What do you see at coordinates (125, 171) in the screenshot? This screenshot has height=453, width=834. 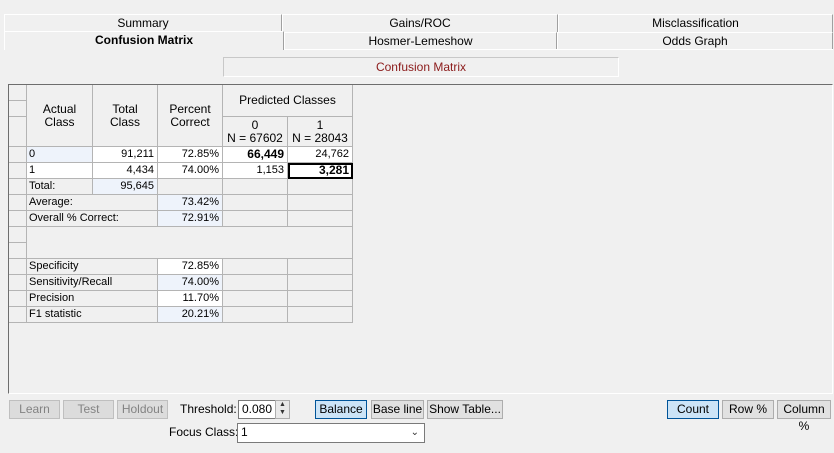 I see `row-1-total: 4,434` at bounding box center [125, 171].